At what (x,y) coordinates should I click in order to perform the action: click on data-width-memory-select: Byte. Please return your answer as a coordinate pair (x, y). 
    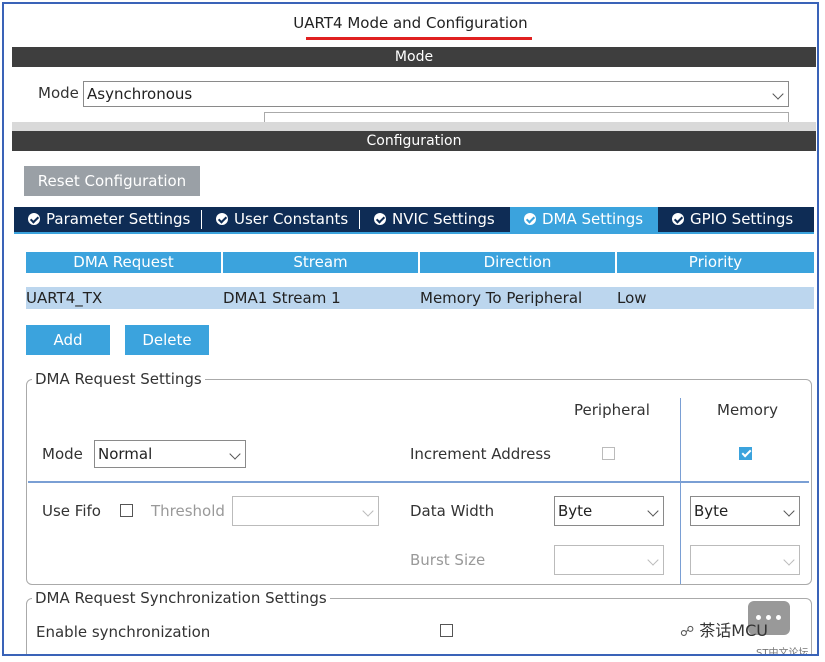
    Looking at the image, I should click on (745, 511).